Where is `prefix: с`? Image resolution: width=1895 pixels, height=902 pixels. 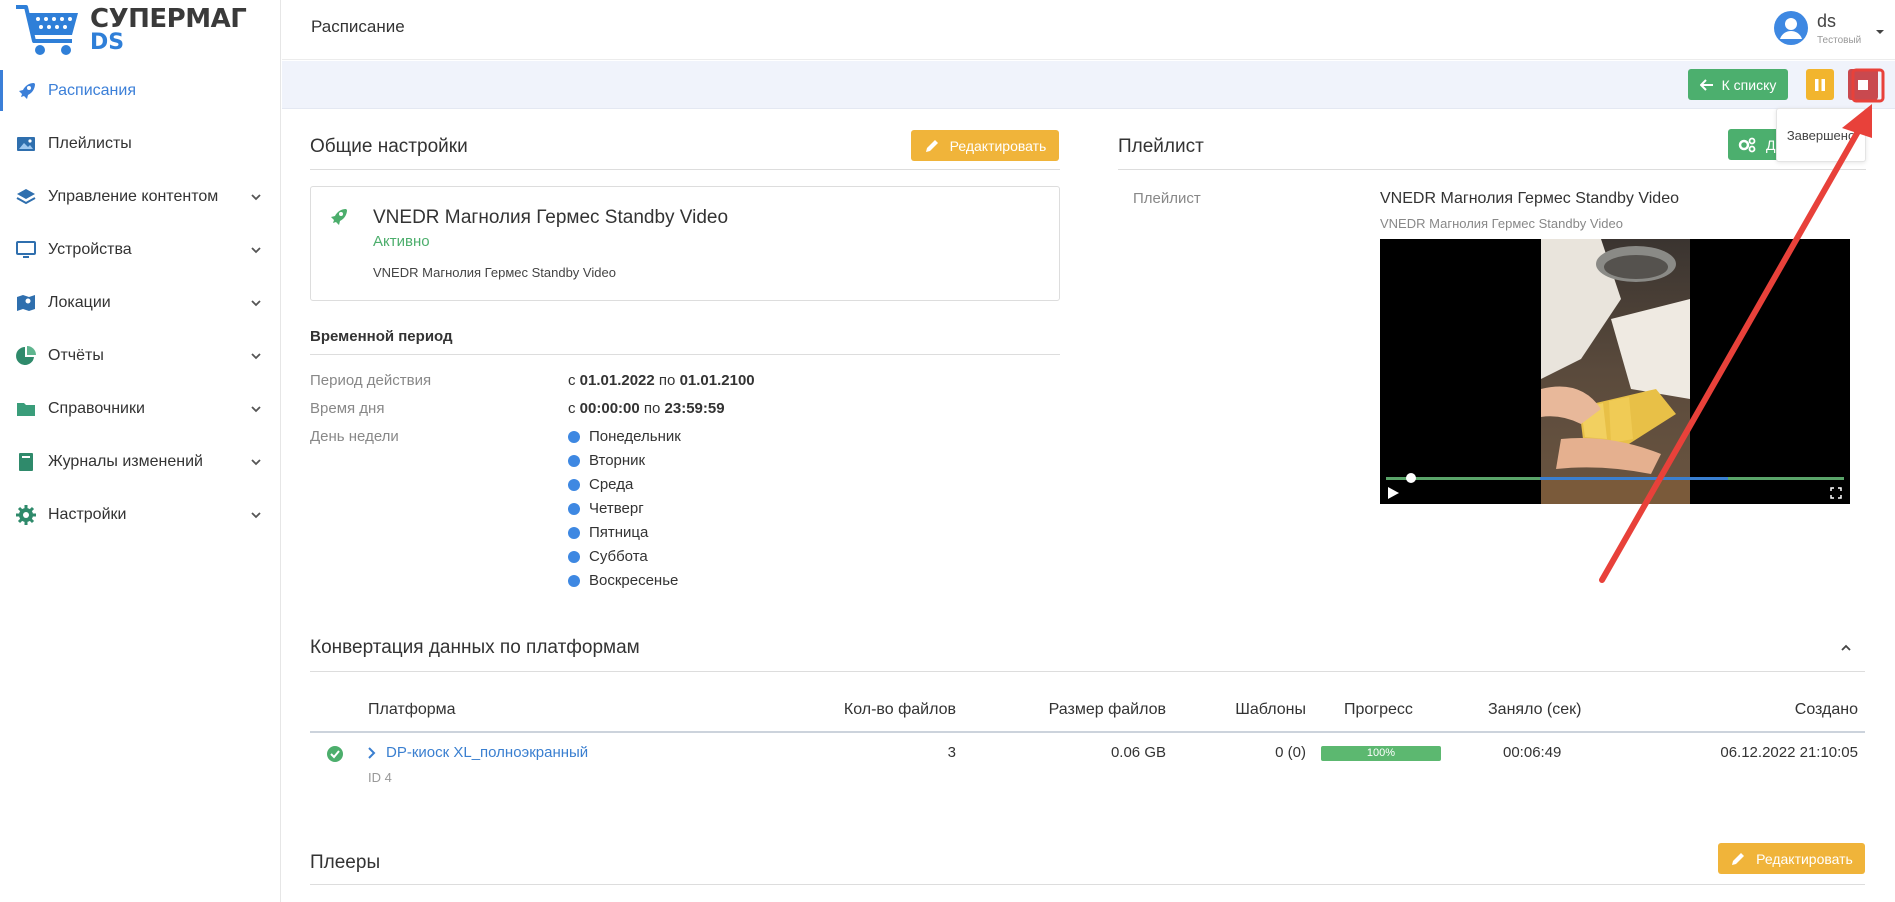
prefix: с is located at coordinates (572, 408).